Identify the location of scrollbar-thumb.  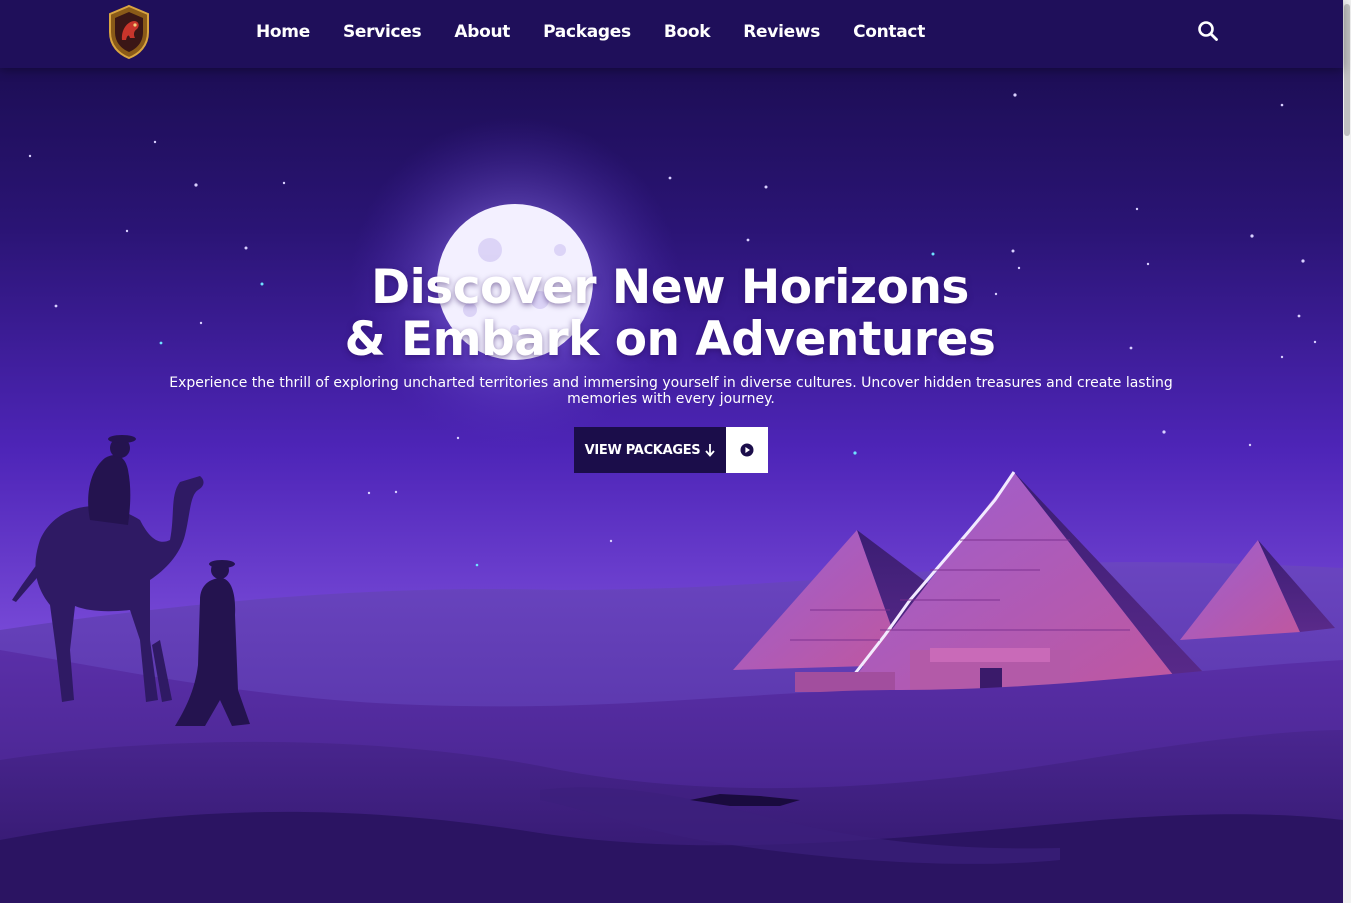
(1347, 70).